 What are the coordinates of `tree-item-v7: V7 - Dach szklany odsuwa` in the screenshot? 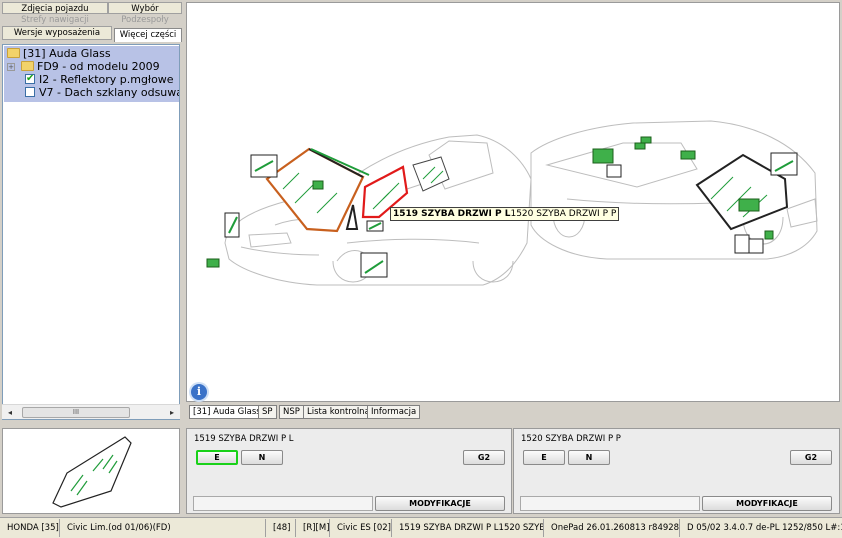 It's located at (102, 92).